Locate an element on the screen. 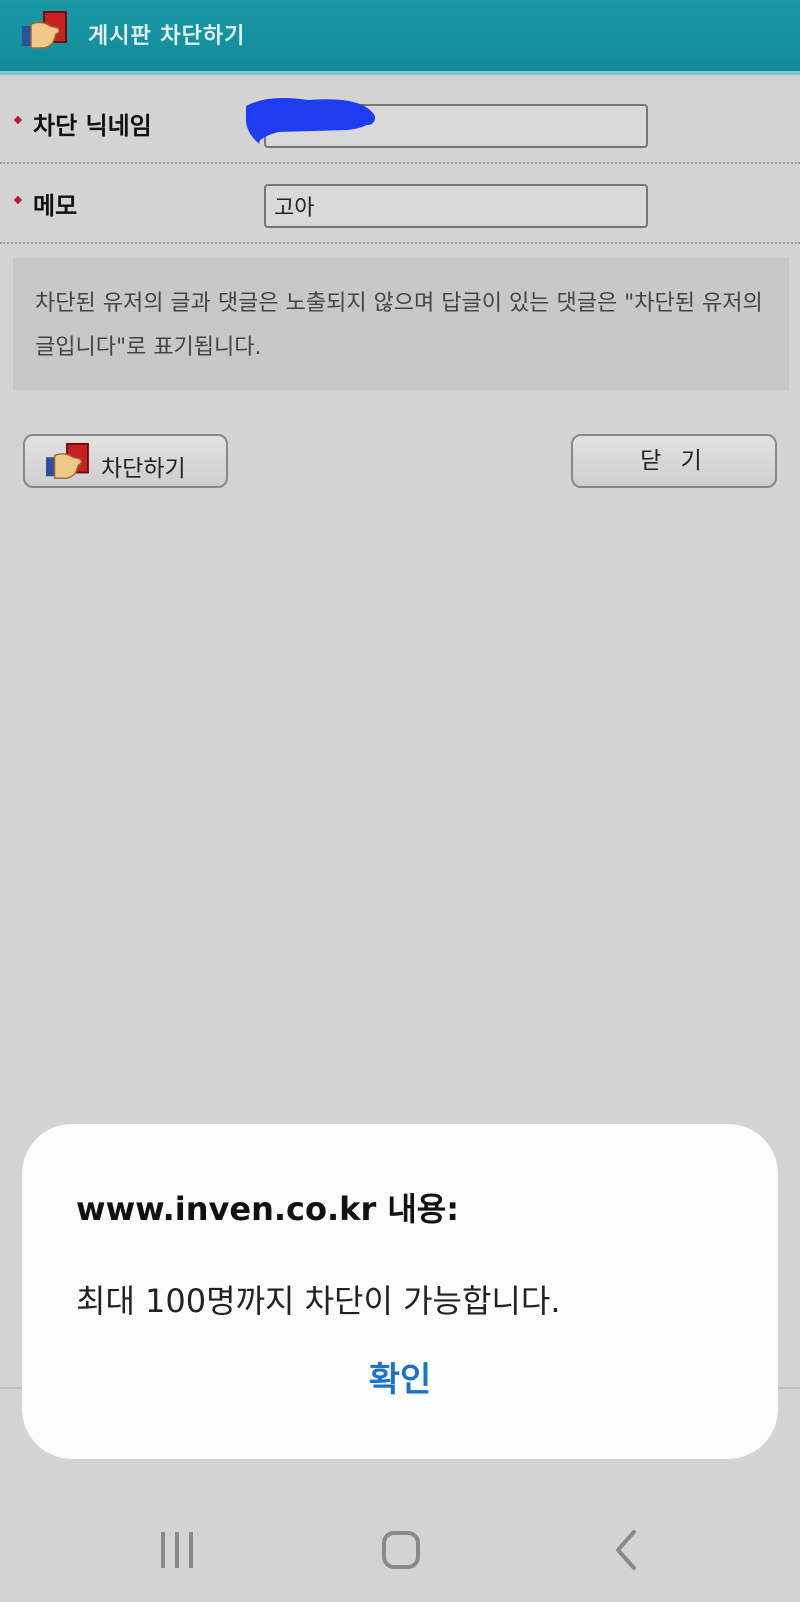 Image resolution: width=800 pixels, height=1602 pixels. page-title: 게시판 차단하기 is located at coordinates (167, 36).